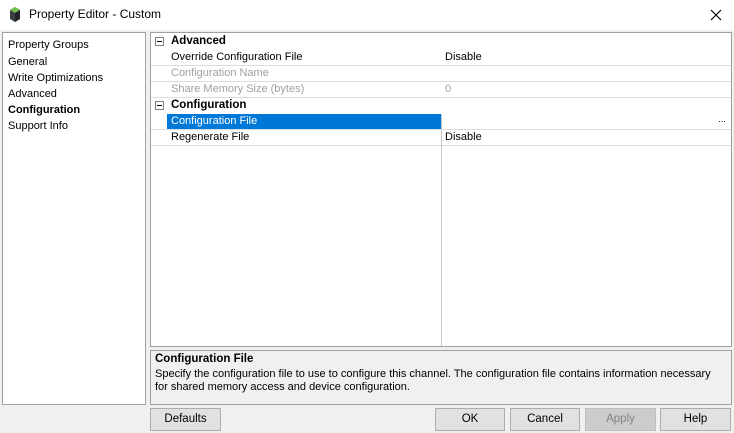  What do you see at coordinates (220, 73) in the screenshot?
I see `property-name: Configuration Name` at bounding box center [220, 73].